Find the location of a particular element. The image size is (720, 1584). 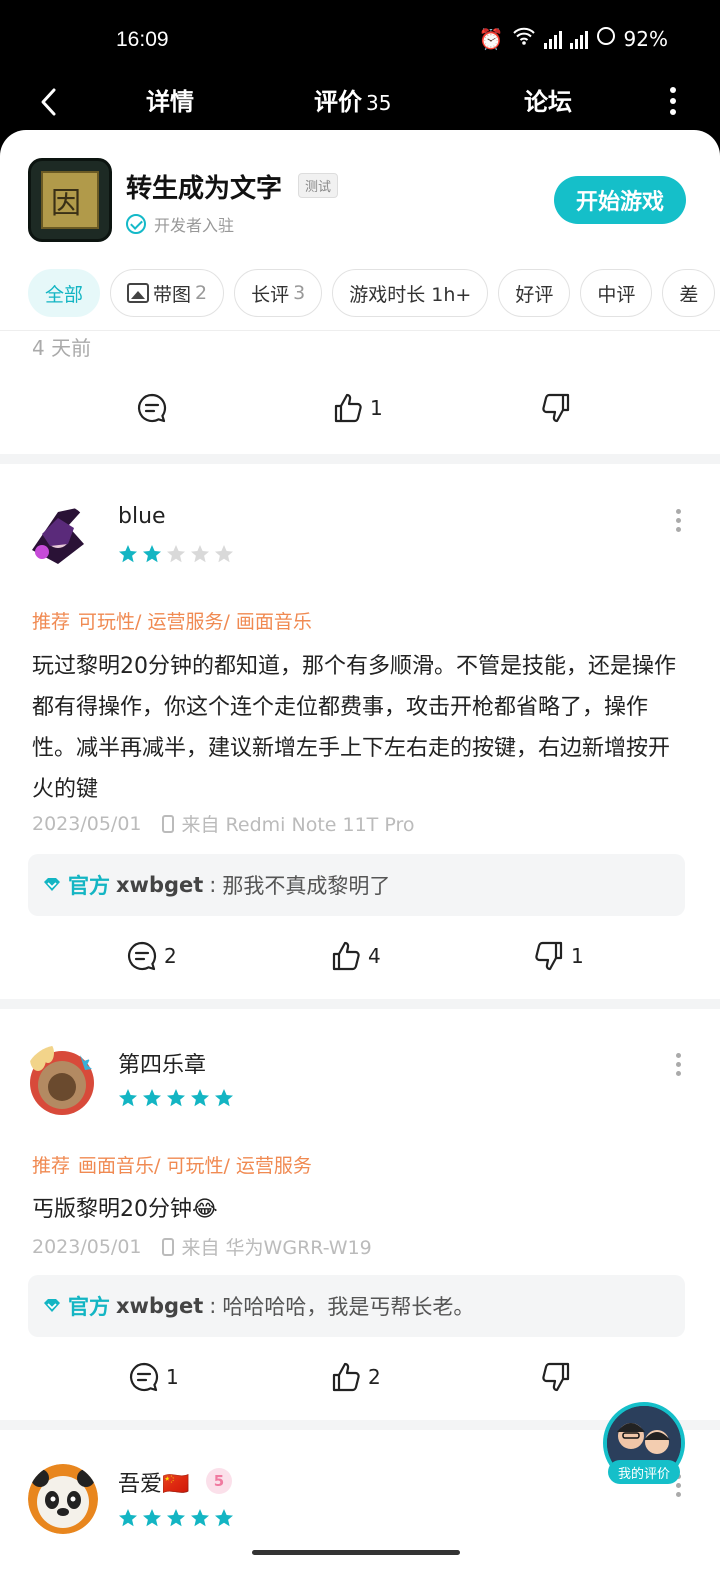

like-count: 2 is located at coordinates (374, 1377).